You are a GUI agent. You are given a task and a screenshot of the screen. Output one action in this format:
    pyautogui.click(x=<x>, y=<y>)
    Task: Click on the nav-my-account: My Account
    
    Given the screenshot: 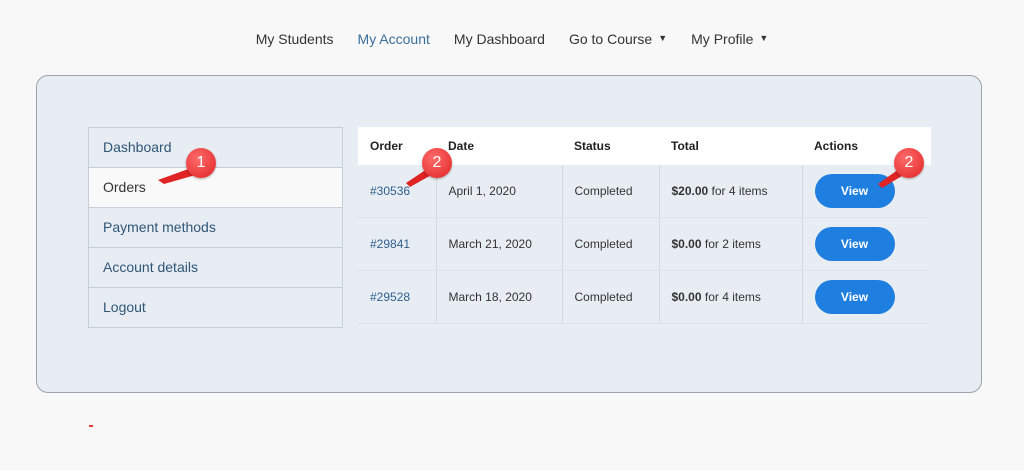 What is the action you would take?
    pyautogui.click(x=394, y=39)
    